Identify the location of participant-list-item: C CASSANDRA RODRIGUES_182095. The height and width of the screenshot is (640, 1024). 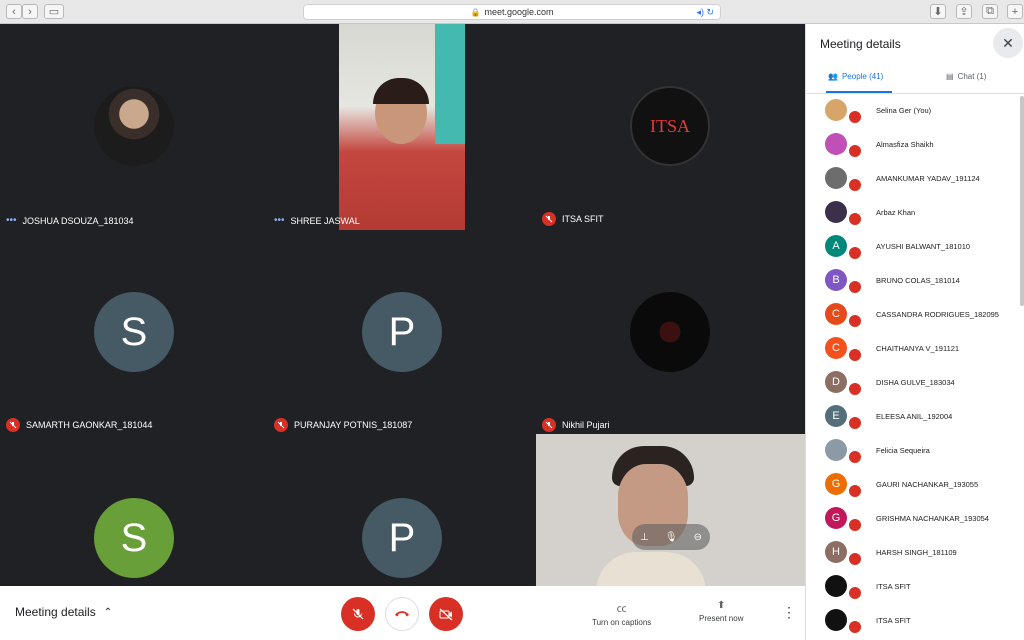
(913, 317).